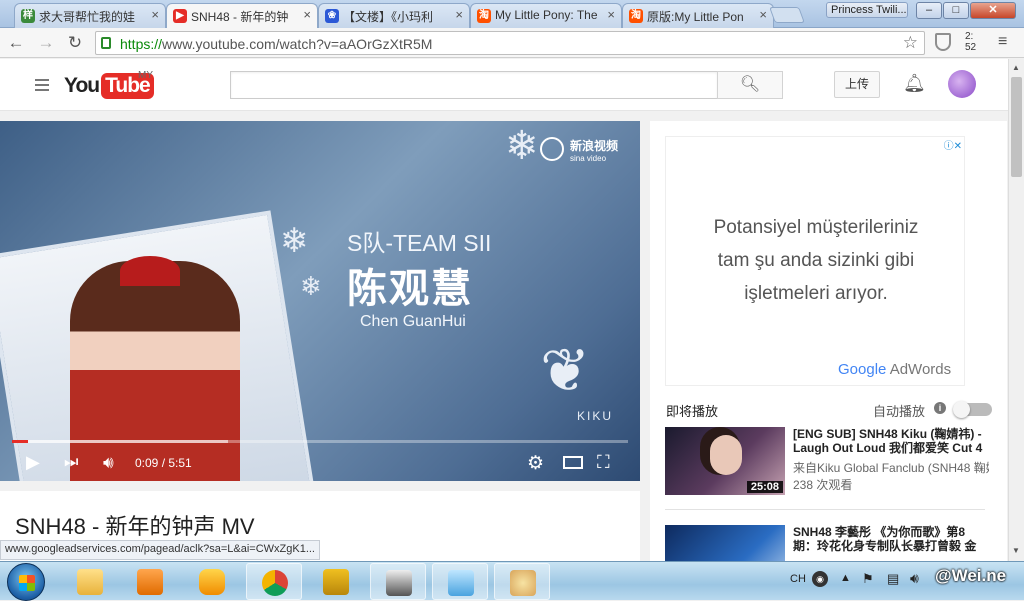 Image resolution: width=1024 pixels, height=601 pixels. I want to click on search-icon: 🔍︎, so click(750, 84).